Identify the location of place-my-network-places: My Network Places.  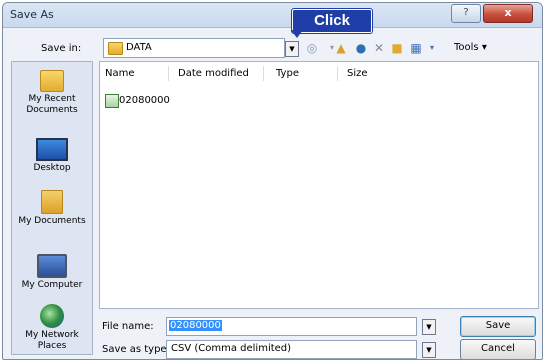
(52, 328).